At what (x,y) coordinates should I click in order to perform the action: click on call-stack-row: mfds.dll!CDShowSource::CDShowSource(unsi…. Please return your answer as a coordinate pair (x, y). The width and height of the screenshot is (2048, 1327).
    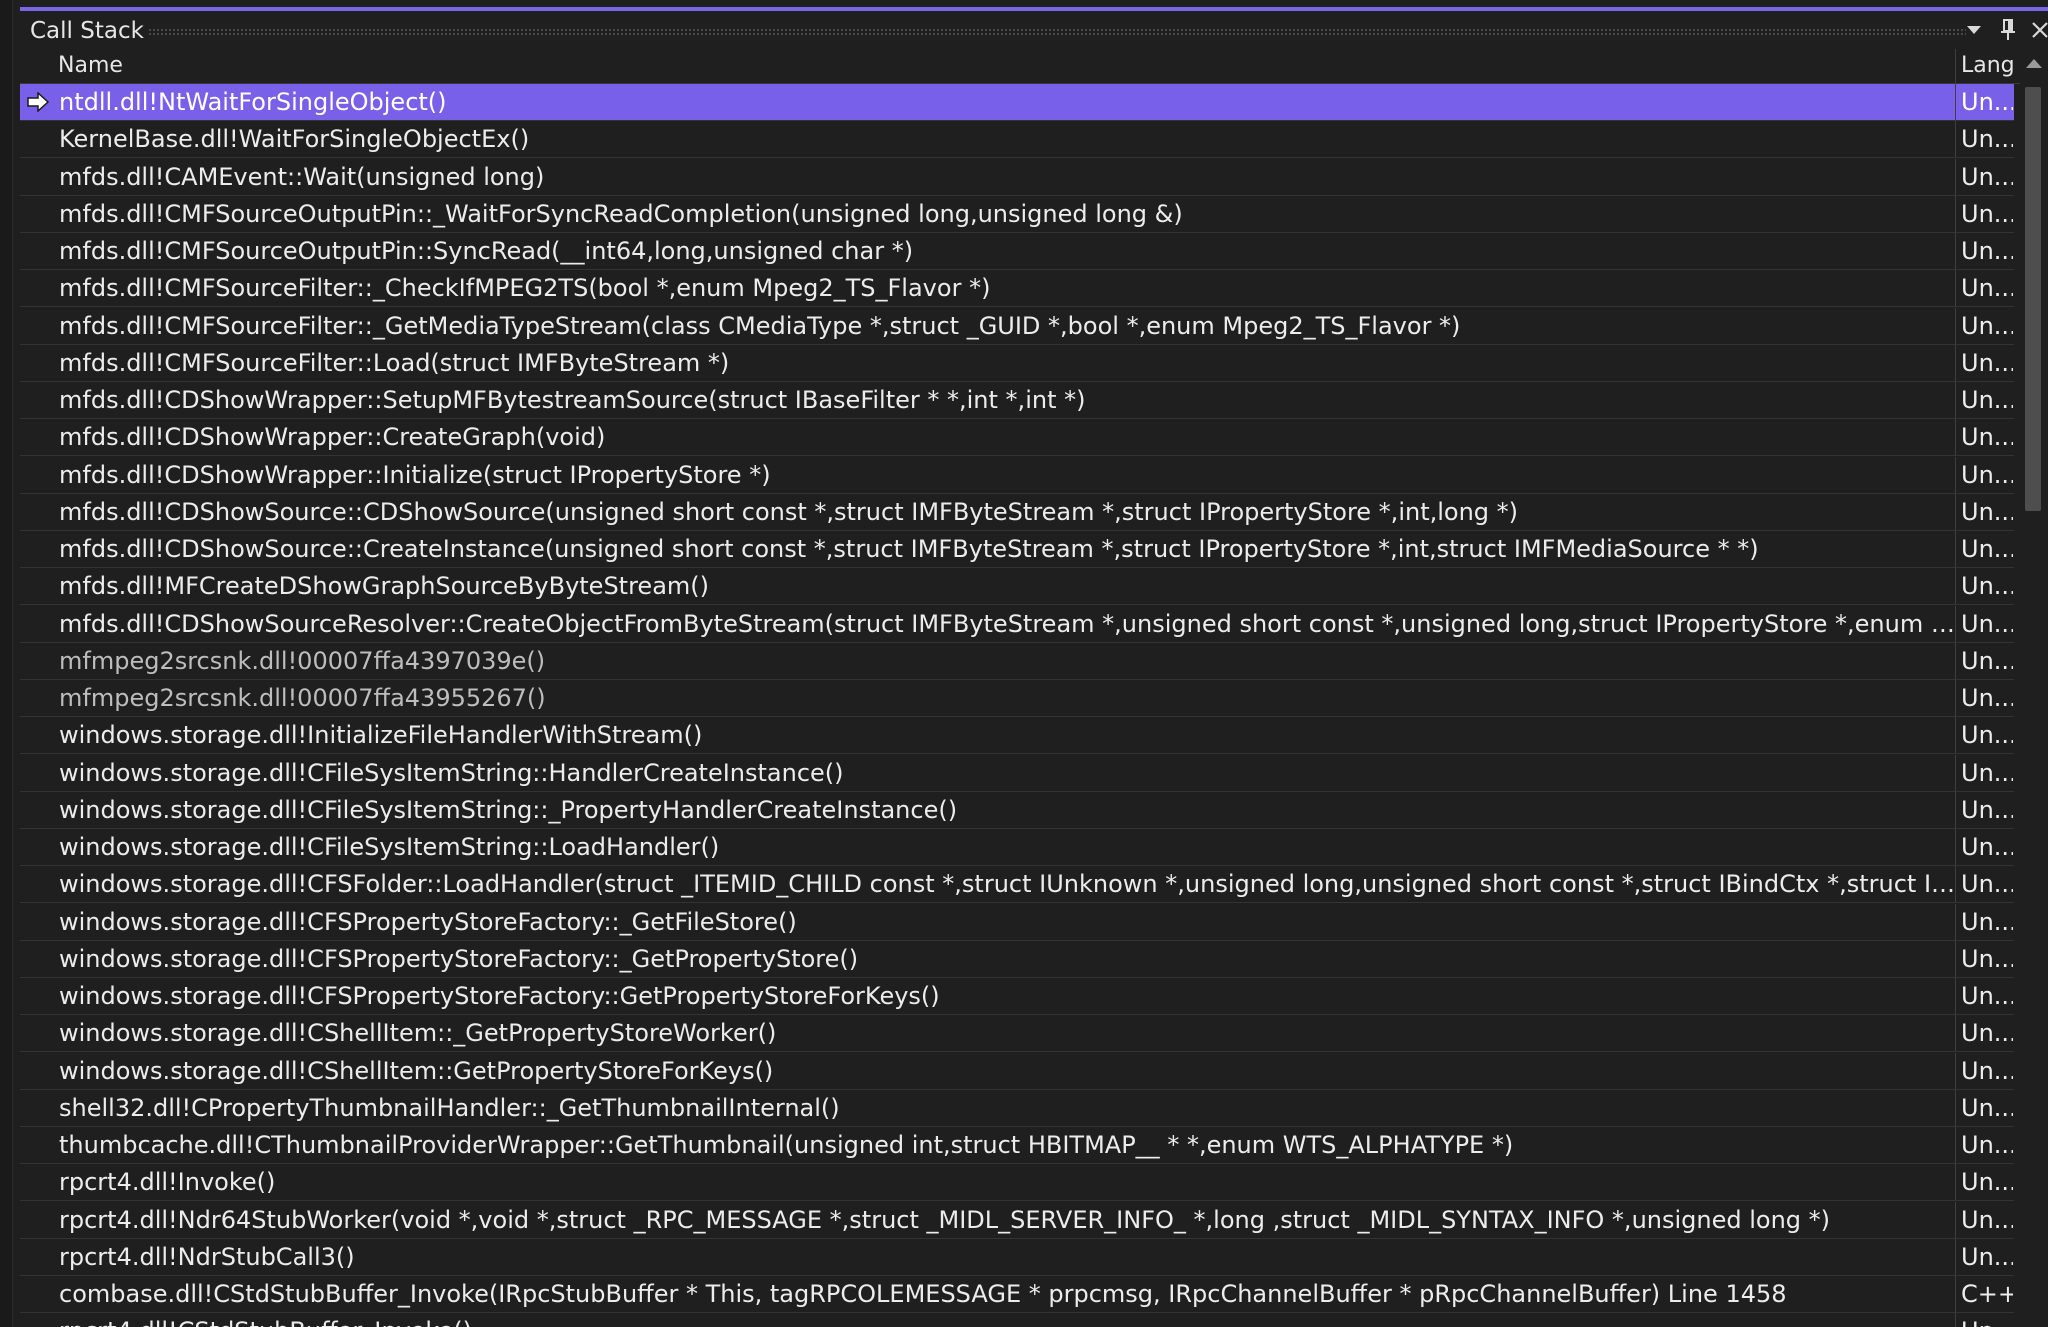
    Looking at the image, I should click on (1017, 512).